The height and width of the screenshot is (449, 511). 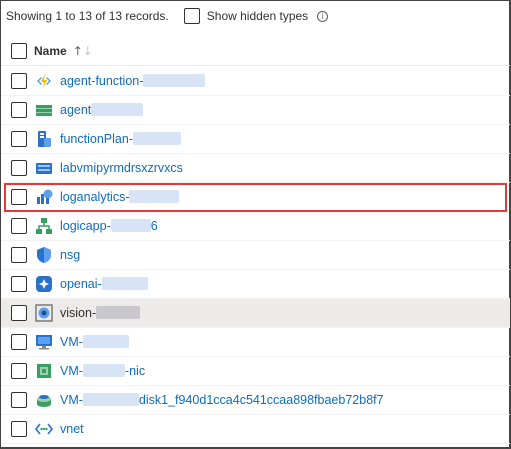 What do you see at coordinates (44, 429) in the screenshot?
I see `virtual-network-icon` at bounding box center [44, 429].